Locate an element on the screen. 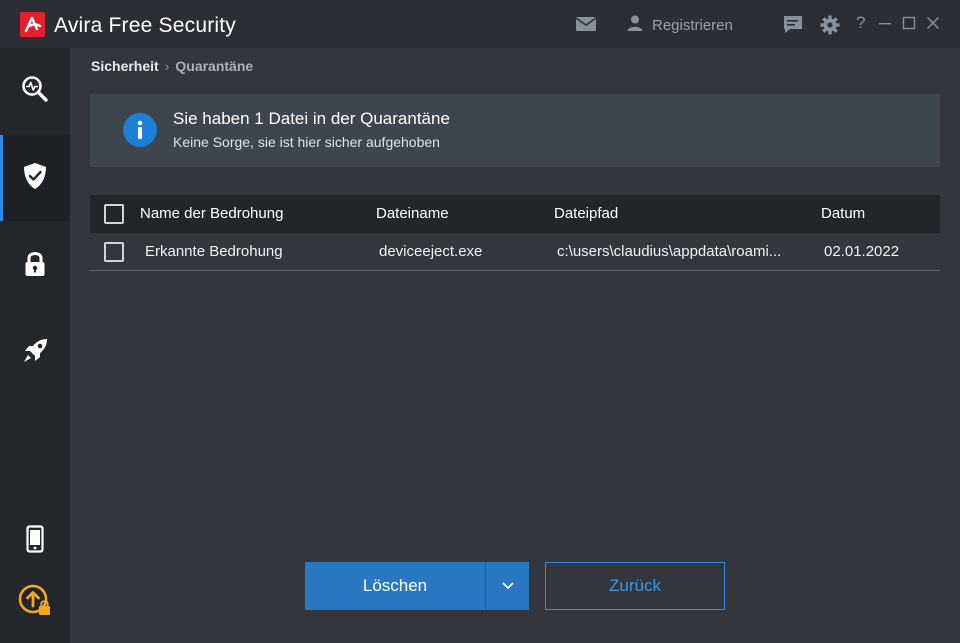 This screenshot has height=643, width=960. quarantine-date: 02.01.2022 is located at coordinates (862, 251).